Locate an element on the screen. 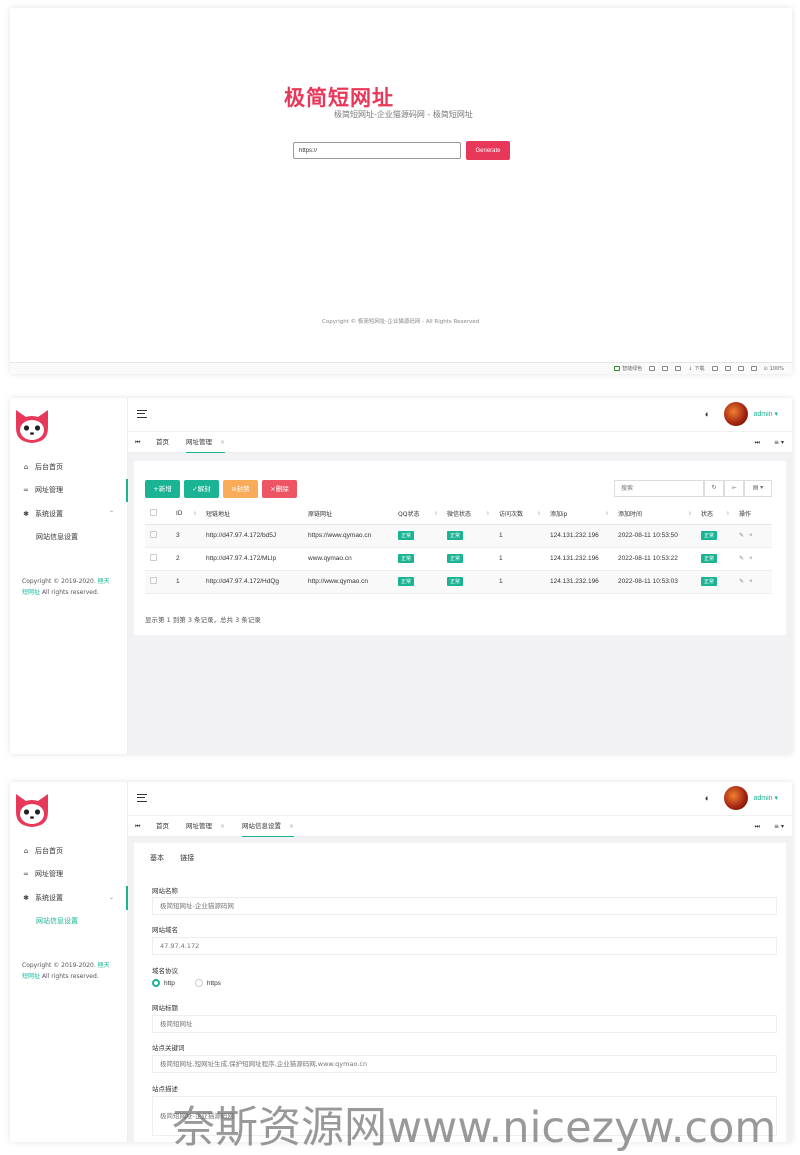 The height and width of the screenshot is (1155, 800). columns-icon: ▤ ▾ is located at coordinates (758, 488).